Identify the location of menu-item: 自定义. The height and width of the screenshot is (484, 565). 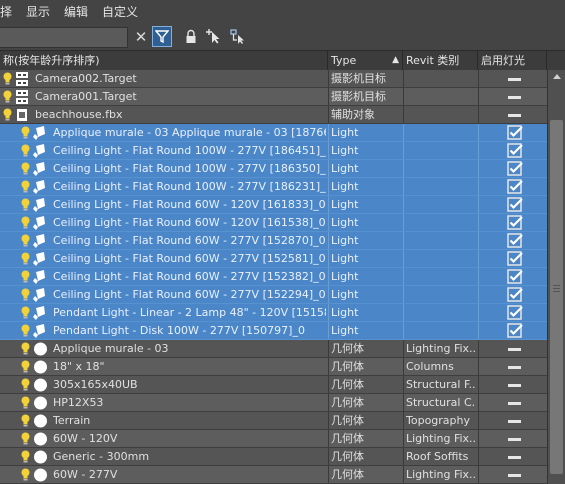
(120, 11).